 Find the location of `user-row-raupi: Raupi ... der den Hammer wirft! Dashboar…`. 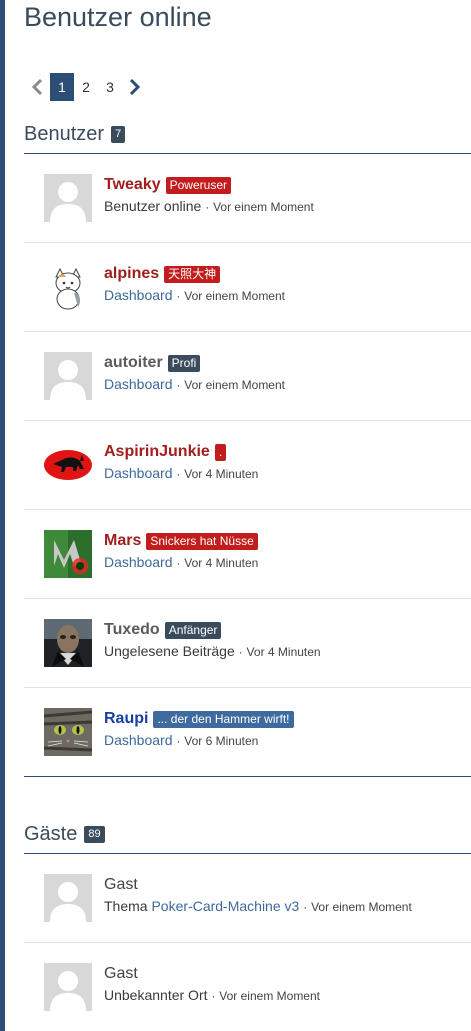

user-row-raupi: Raupi ... der den Hammer wirft! Dashboar… is located at coordinates (247, 732).